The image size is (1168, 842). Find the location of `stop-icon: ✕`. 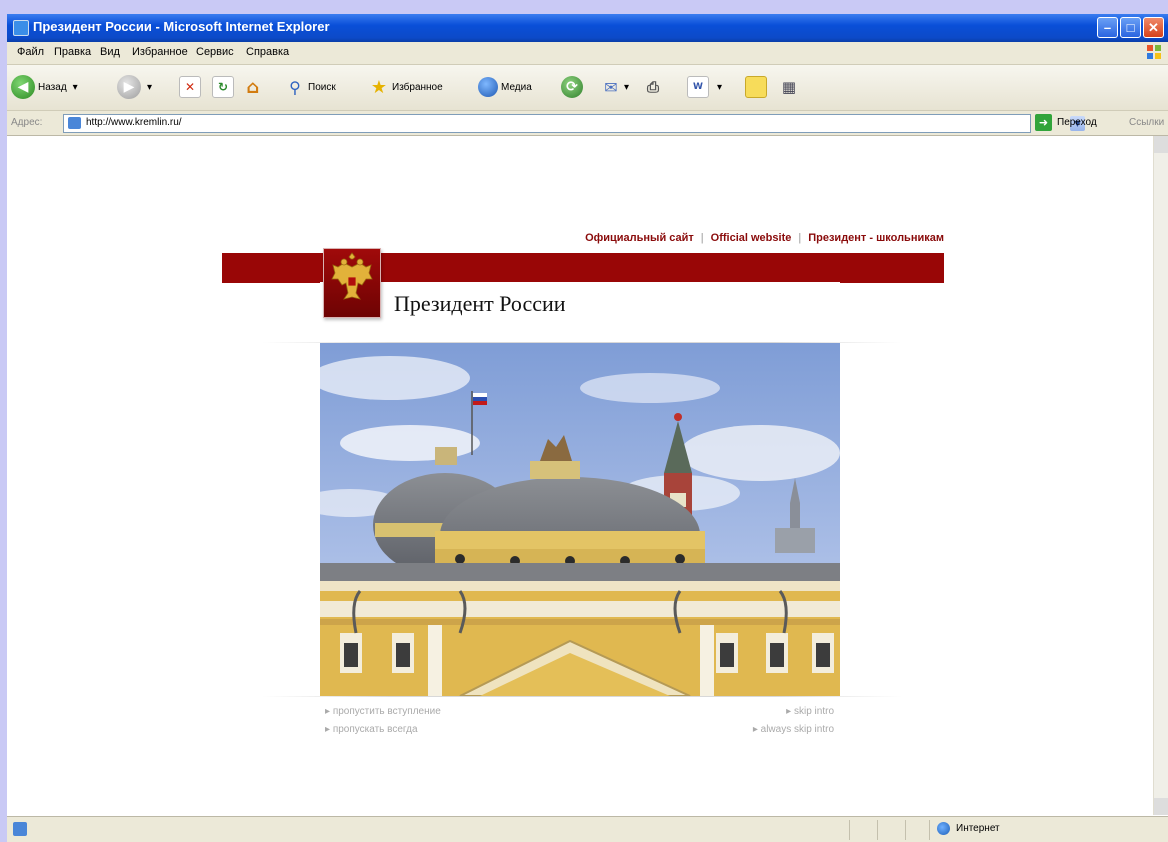

stop-icon: ✕ is located at coordinates (190, 87).